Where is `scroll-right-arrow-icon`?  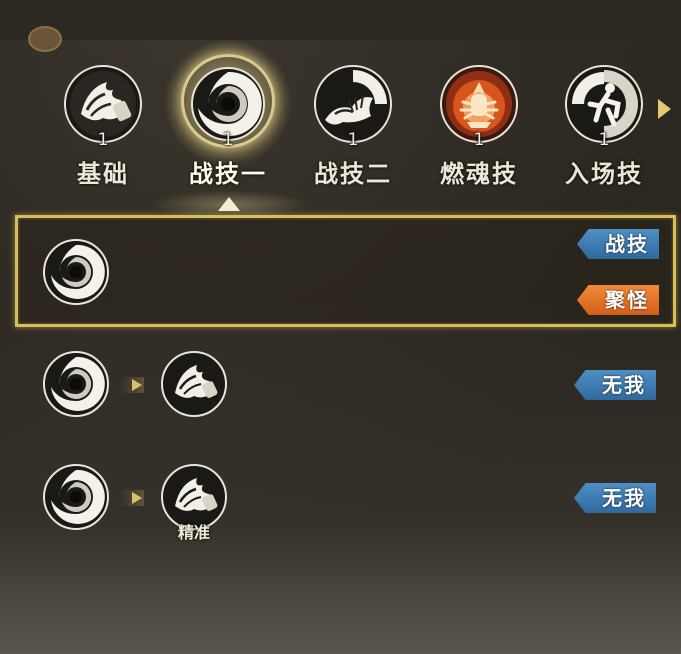 scroll-right-arrow-icon is located at coordinates (664, 109).